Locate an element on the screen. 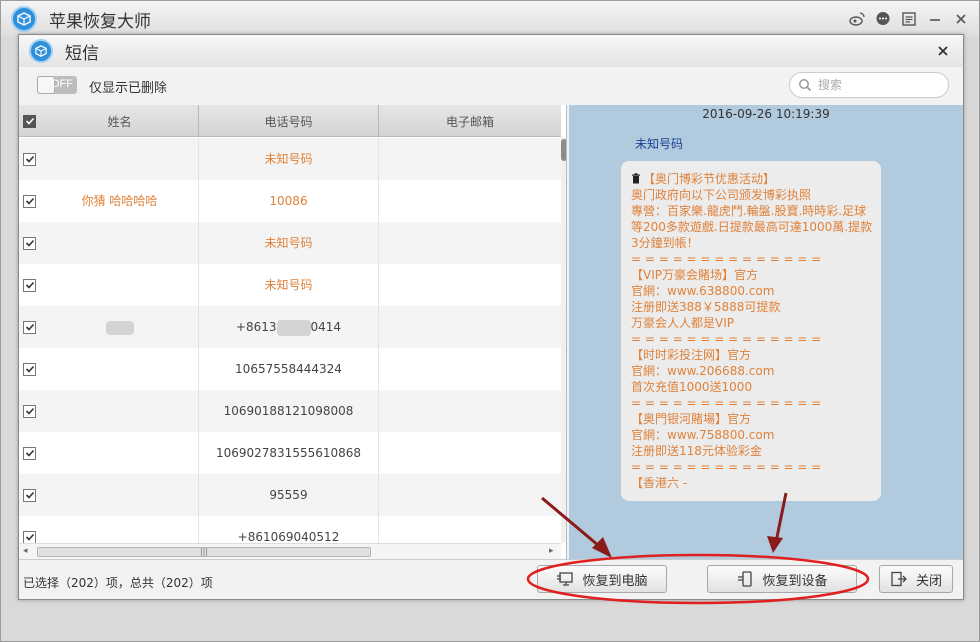 The width and height of the screenshot is (980, 642). message-timestamp: 2016-09-26 10:19:39 is located at coordinates (766, 114).